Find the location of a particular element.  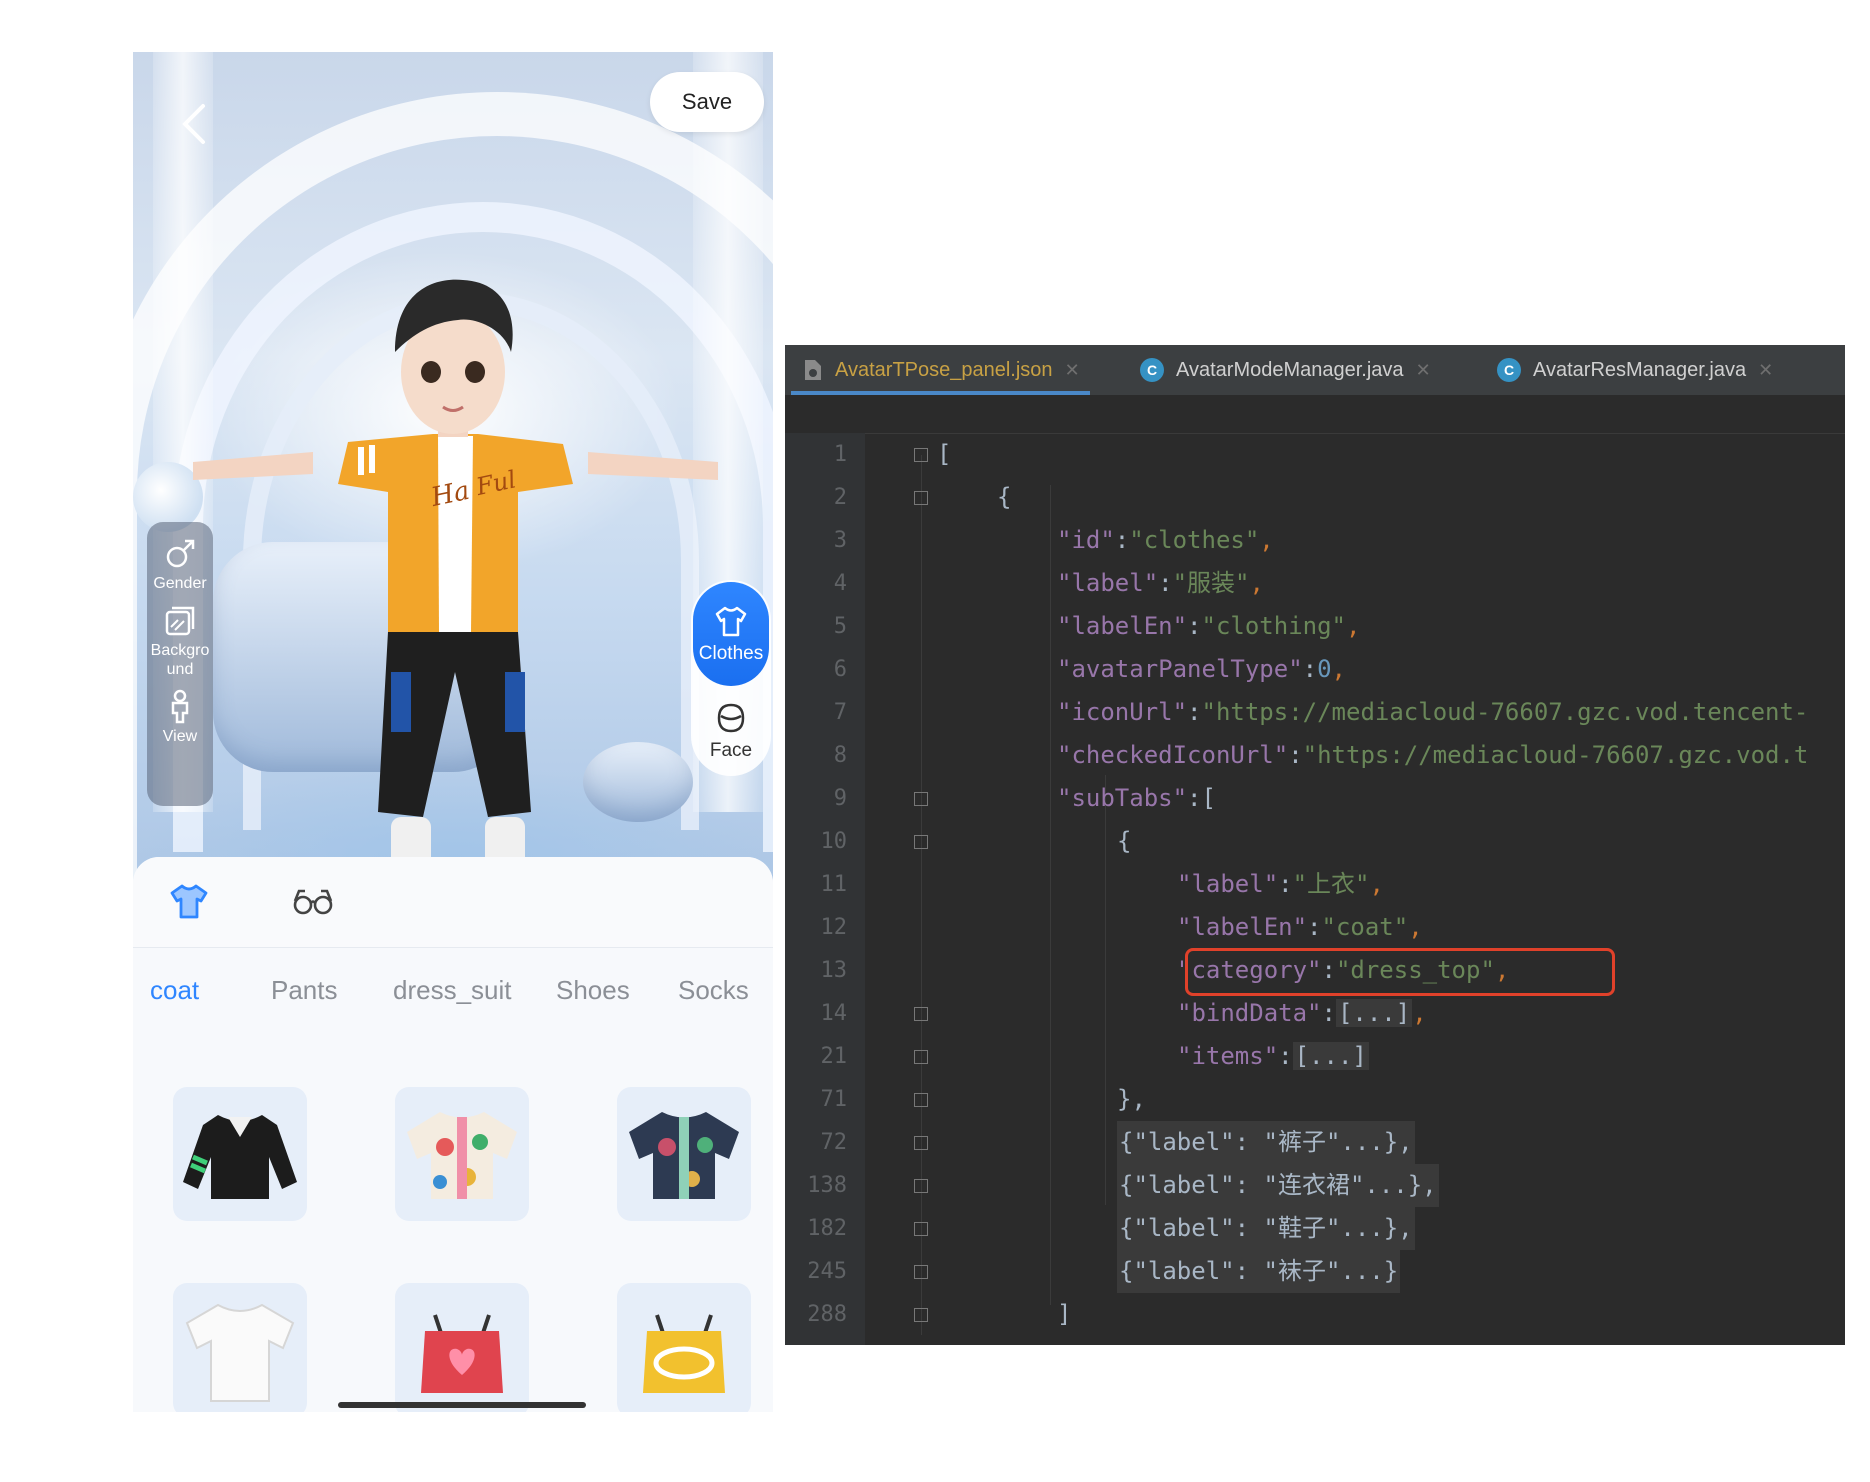

line-number: 6 is located at coordinates (840, 669).